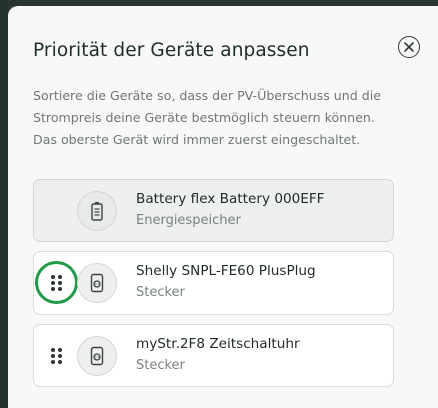 The width and height of the screenshot is (438, 408). Describe the element at coordinates (188, 220) in the screenshot. I see `device-type: Energiespeicher` at that location.